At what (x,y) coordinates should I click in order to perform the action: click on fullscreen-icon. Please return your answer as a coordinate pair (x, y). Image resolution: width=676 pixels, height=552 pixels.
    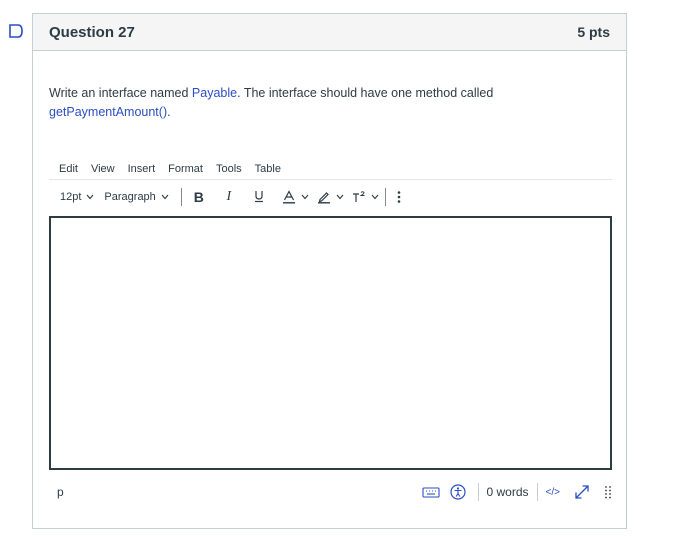
    Looking at the image, I should click on (582, 492).